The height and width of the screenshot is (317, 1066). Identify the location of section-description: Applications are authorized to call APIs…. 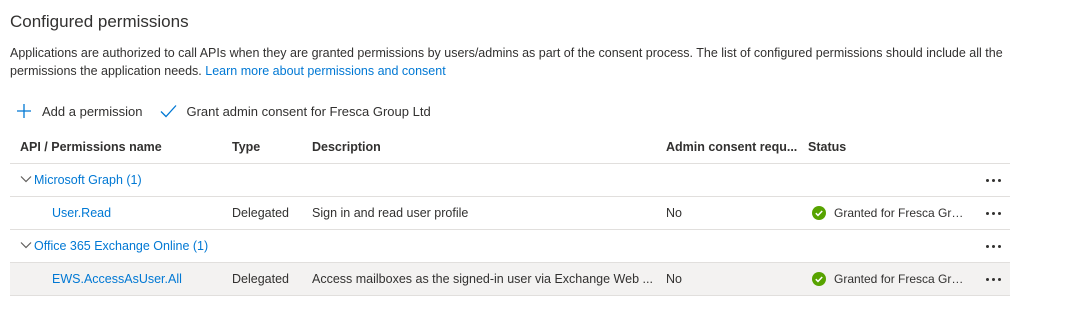
(515, 62).